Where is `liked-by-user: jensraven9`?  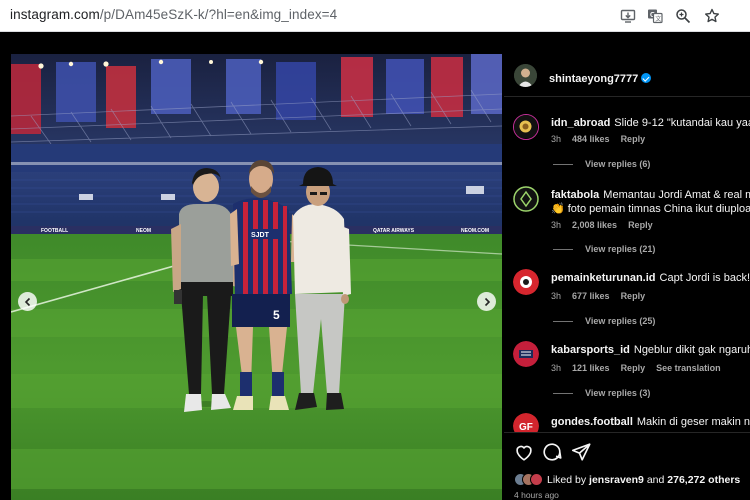 liked-by-user: jensraven9 is located at coordinates (616, 480).